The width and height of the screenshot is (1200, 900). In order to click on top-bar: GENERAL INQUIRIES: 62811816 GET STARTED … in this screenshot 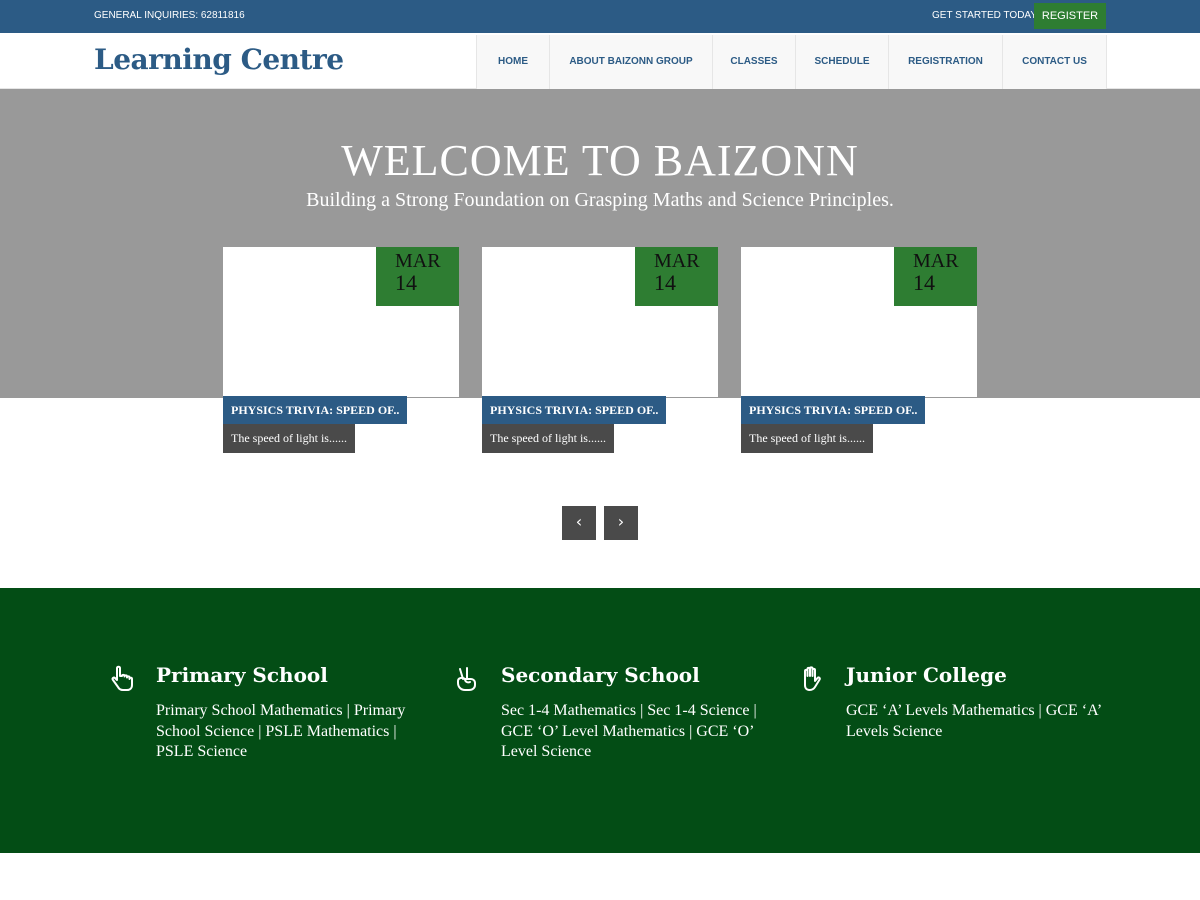, I will do `click(600, 16)`.